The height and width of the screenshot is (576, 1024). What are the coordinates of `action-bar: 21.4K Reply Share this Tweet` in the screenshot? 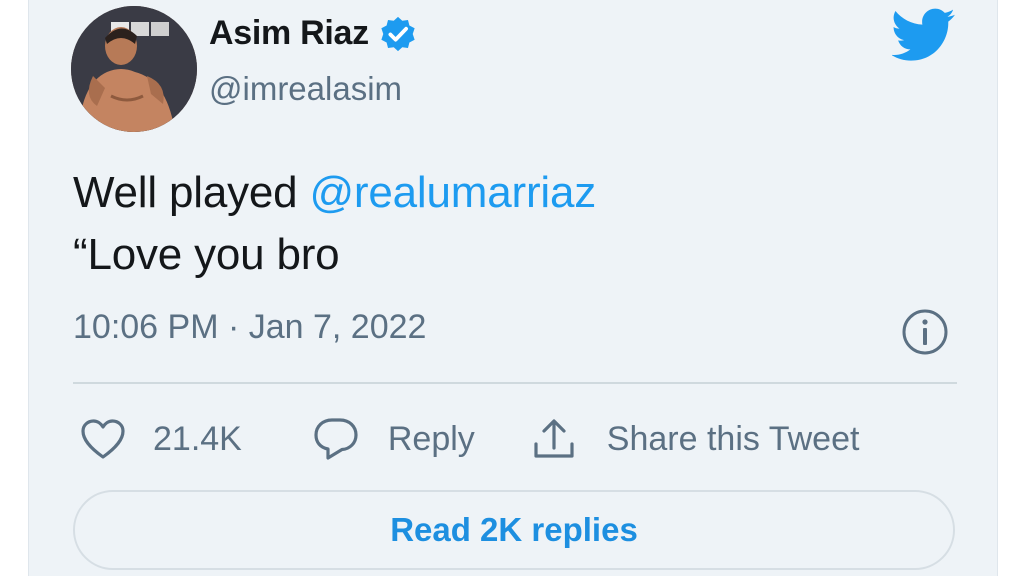 It's located at (469, 439).